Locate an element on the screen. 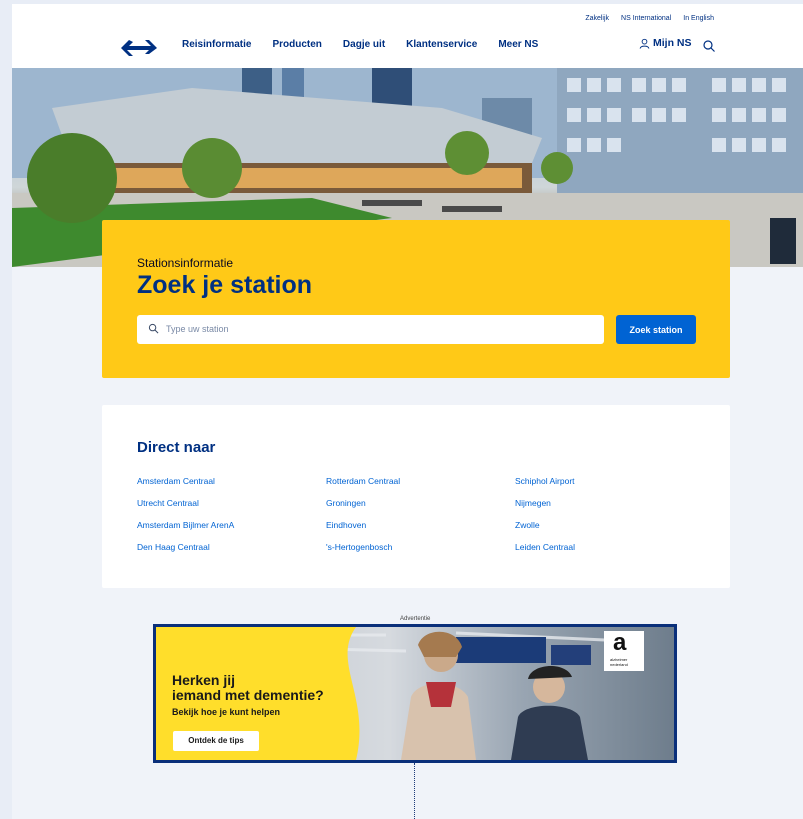  alzheimer-logo: a alzheimer nederland is located at coordinates (624, 650).